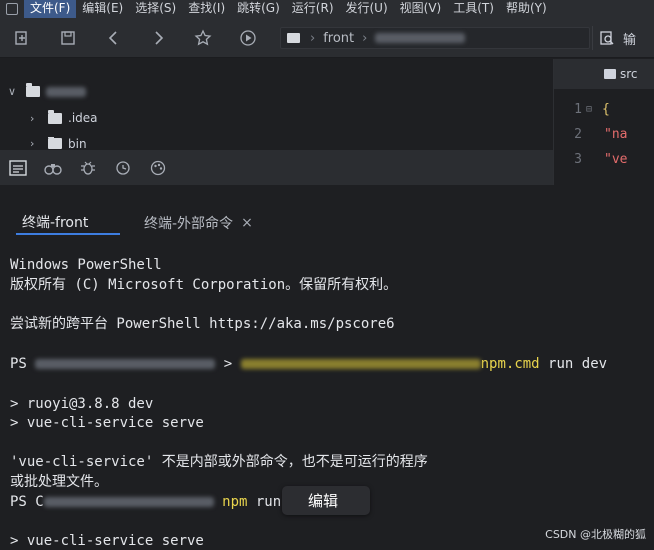  I want to click on tree-item-bin: › bin, so click(58, 143).